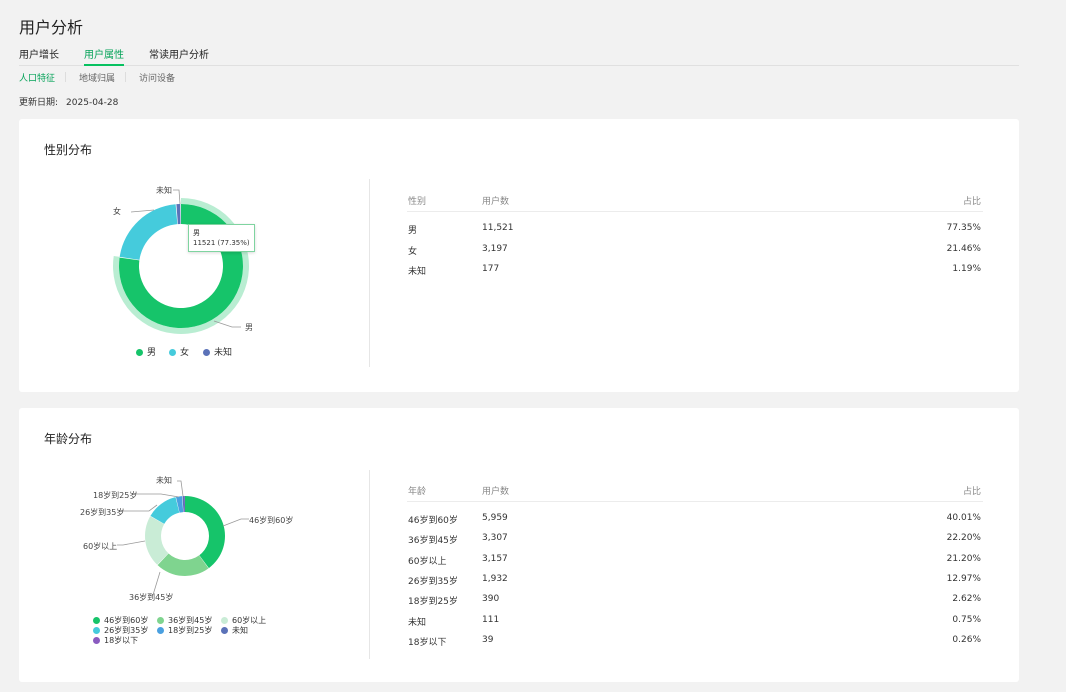 The width and height of the screenshot is (1066, 692). What do you see at coordinates (190, 630) in the screenshot?
I see `legend-label: 18岁到25岁` at bounding box center [190, 630].